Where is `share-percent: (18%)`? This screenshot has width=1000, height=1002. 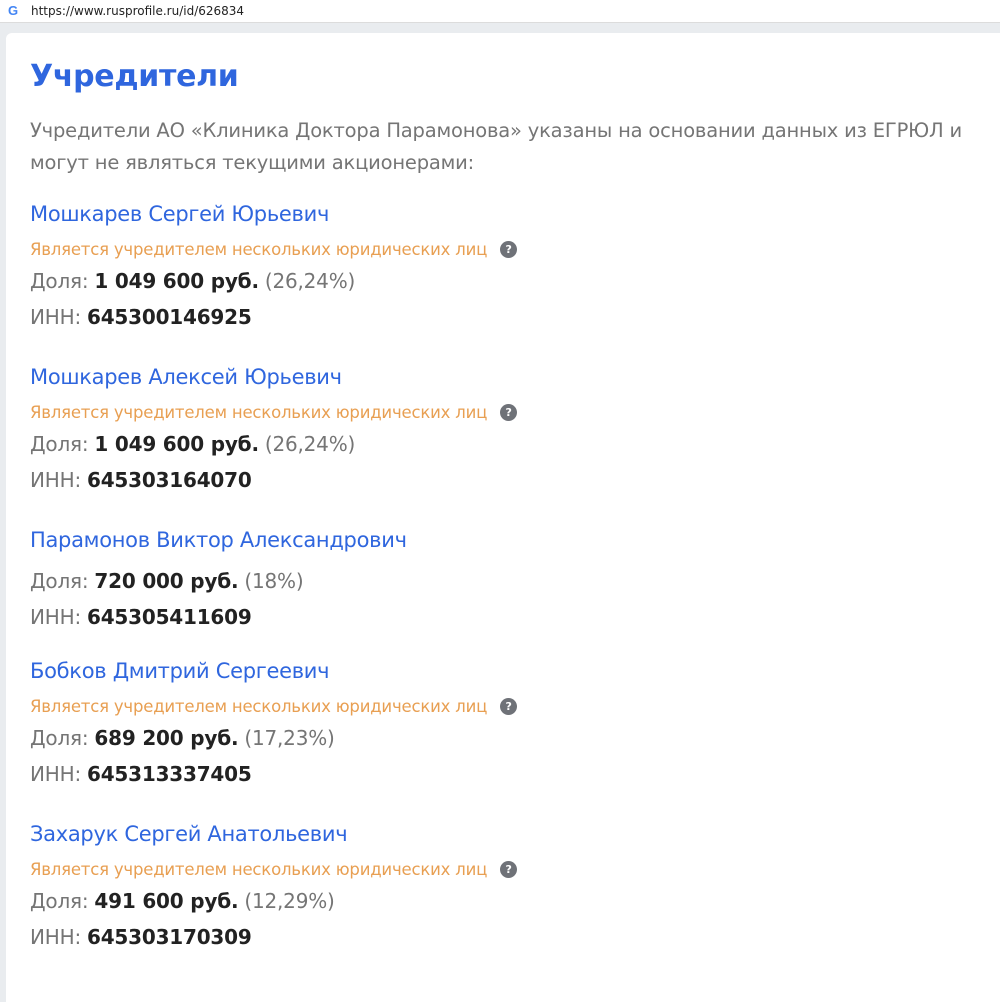 share-percent: (18%) is located at coordinates (274, 581).